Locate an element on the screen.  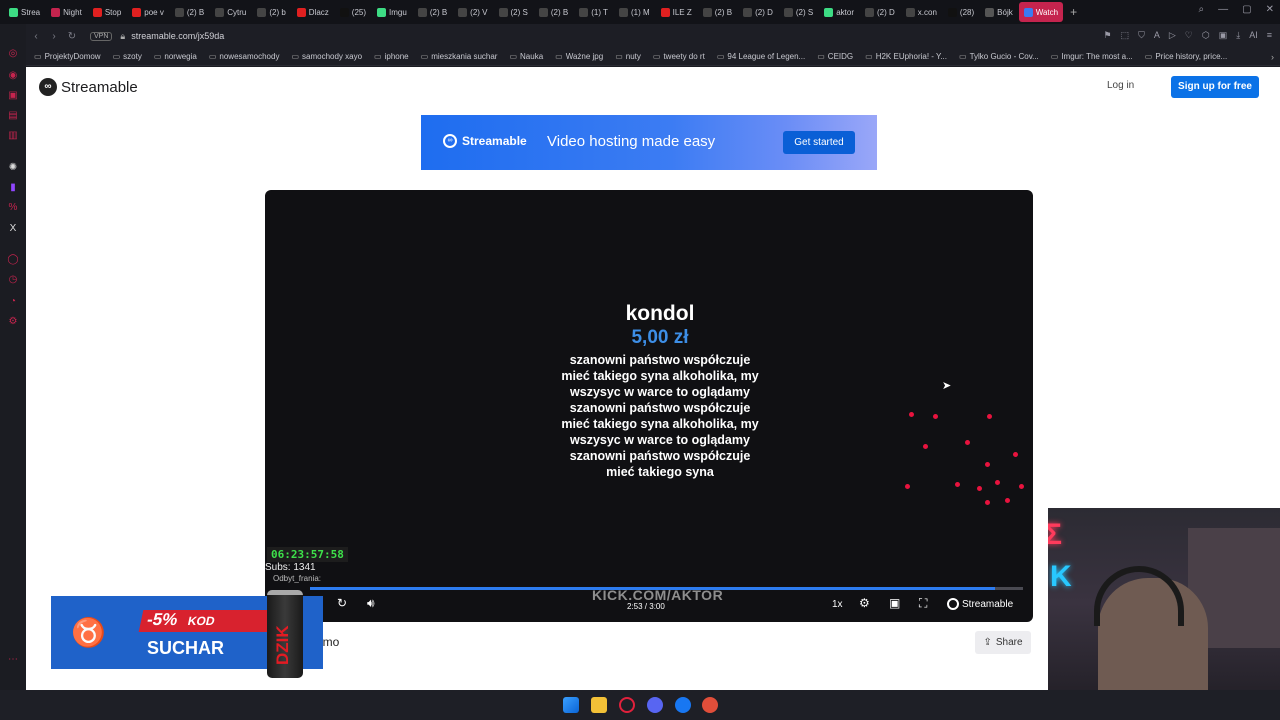
bookmark-item: ▭ nowesamochody is located at coordinates (244, 56).